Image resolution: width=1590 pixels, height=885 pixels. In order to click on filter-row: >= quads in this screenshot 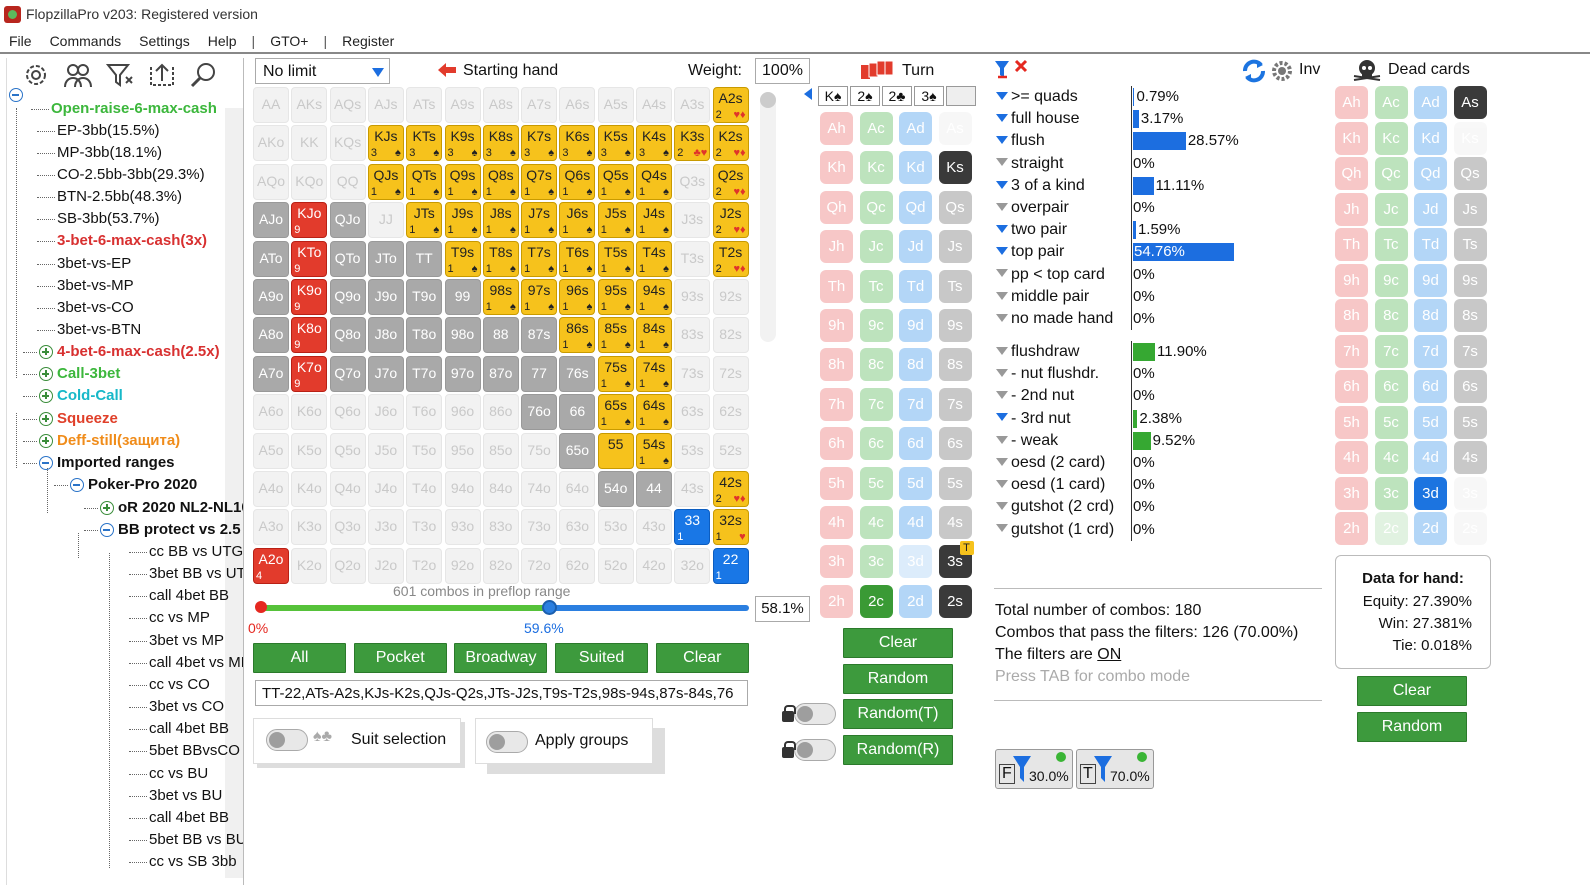, I will do `click(1037, 97)`.